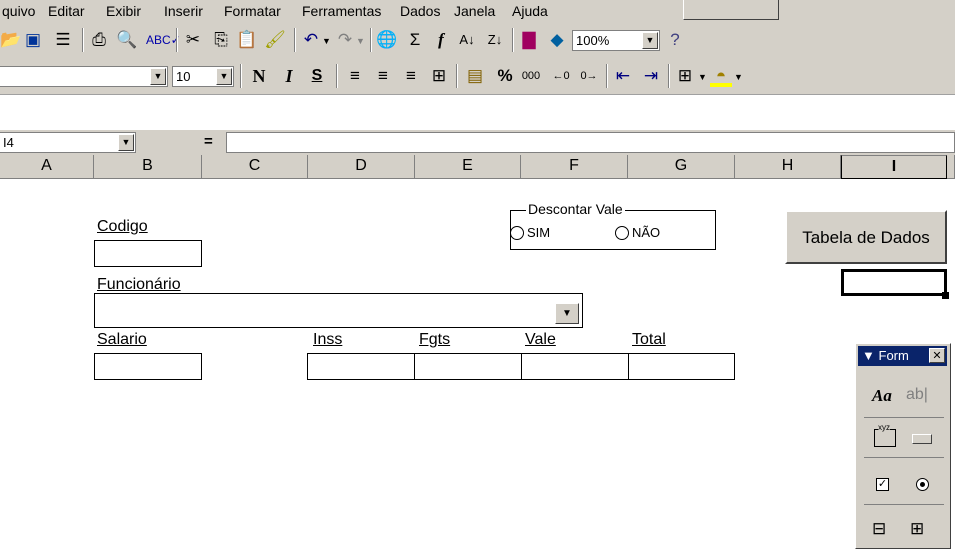 This screenshot has width=955, height=549. What do you see at coordinates (917, 529) in the screenshot?
I see `combo-box-tool-icon: ⊞` at bounding box center [917, 529].